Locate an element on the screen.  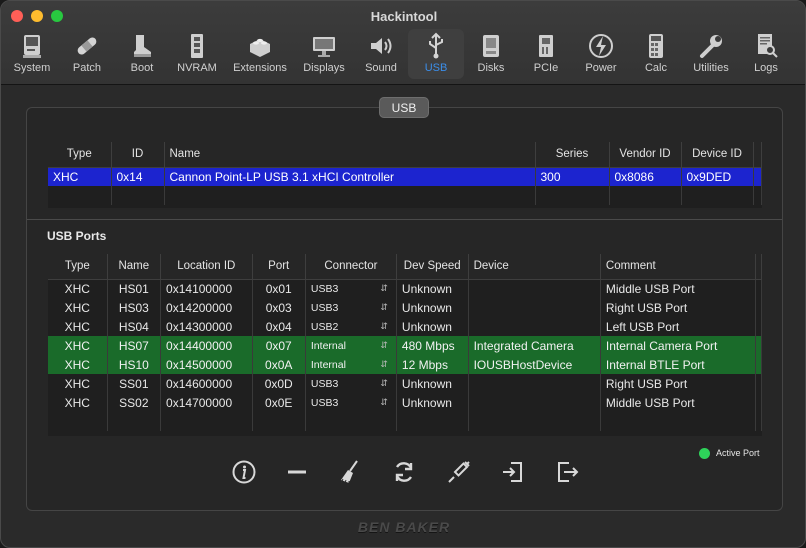
lightning-icon is located at coordinates (601, 45).